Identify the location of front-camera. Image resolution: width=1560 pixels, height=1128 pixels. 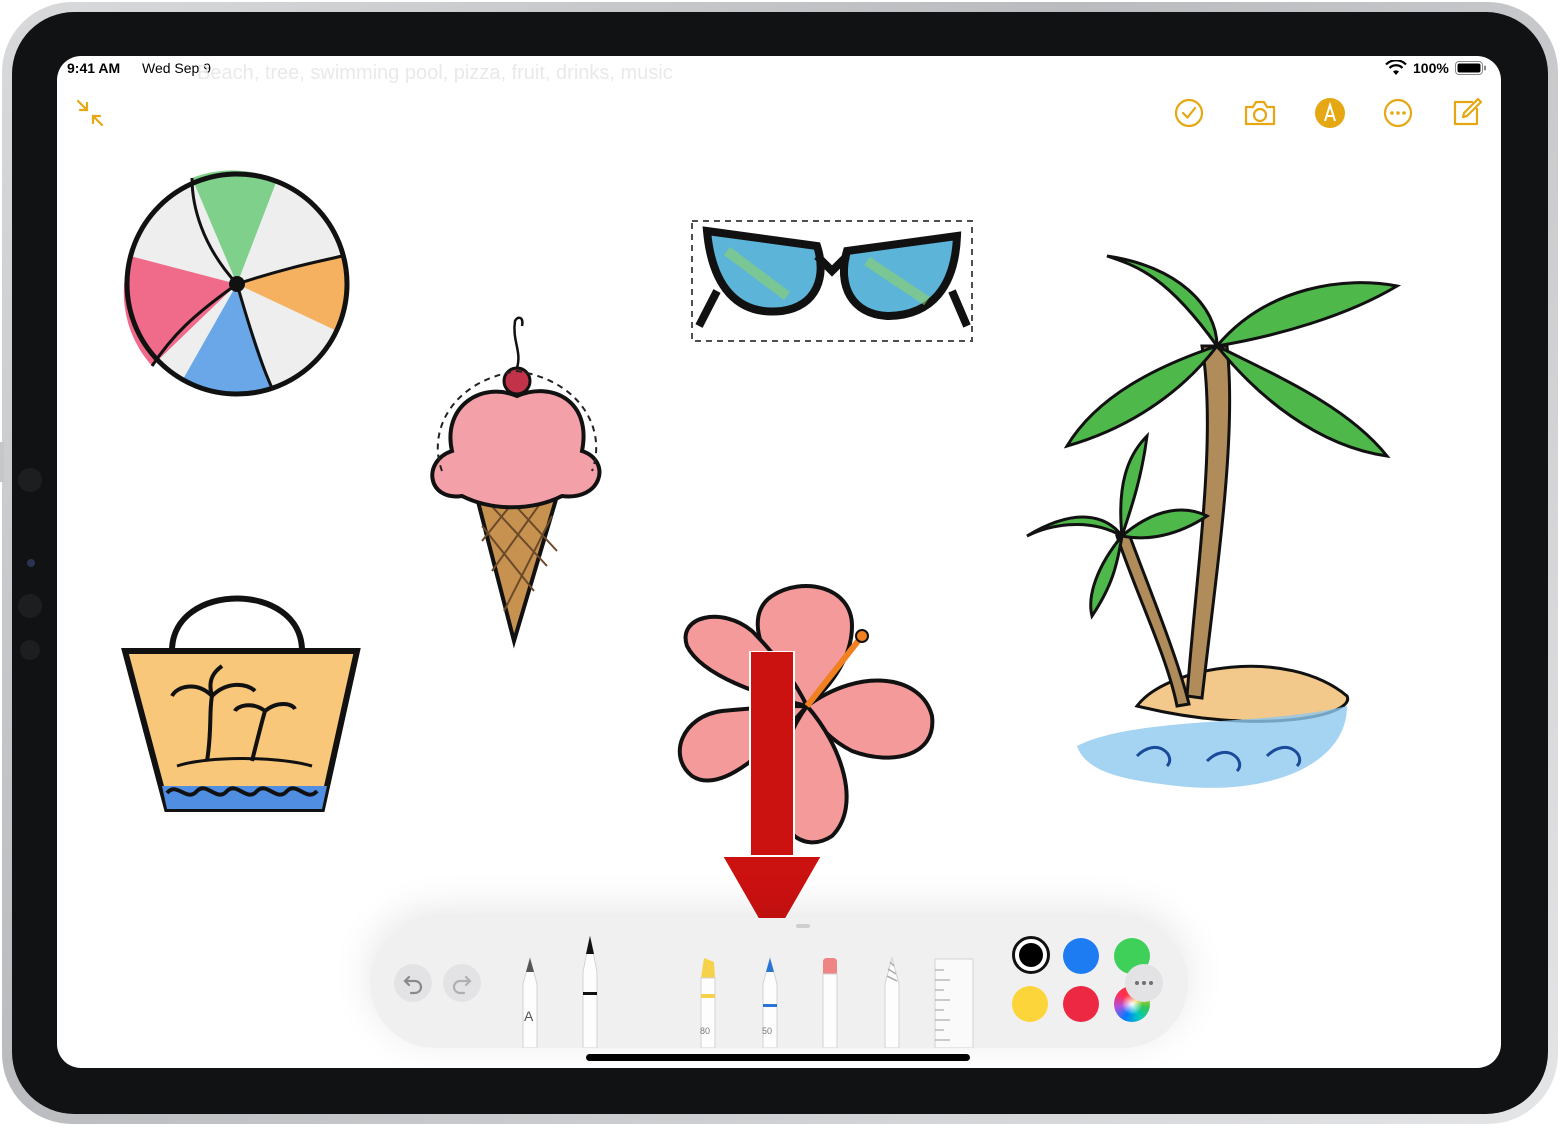
(31, 563).